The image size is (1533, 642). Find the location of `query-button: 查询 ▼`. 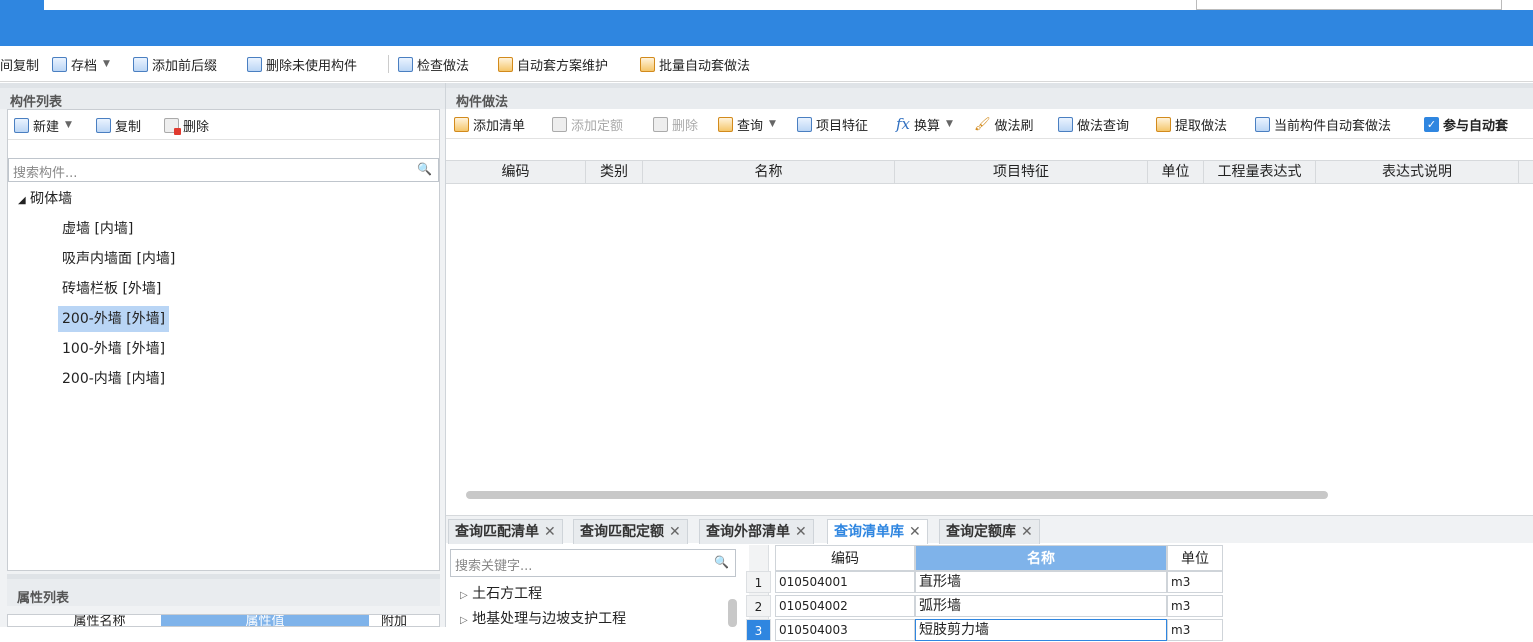

query-button: 查询 ▼ is located at coordinates (747, 124).